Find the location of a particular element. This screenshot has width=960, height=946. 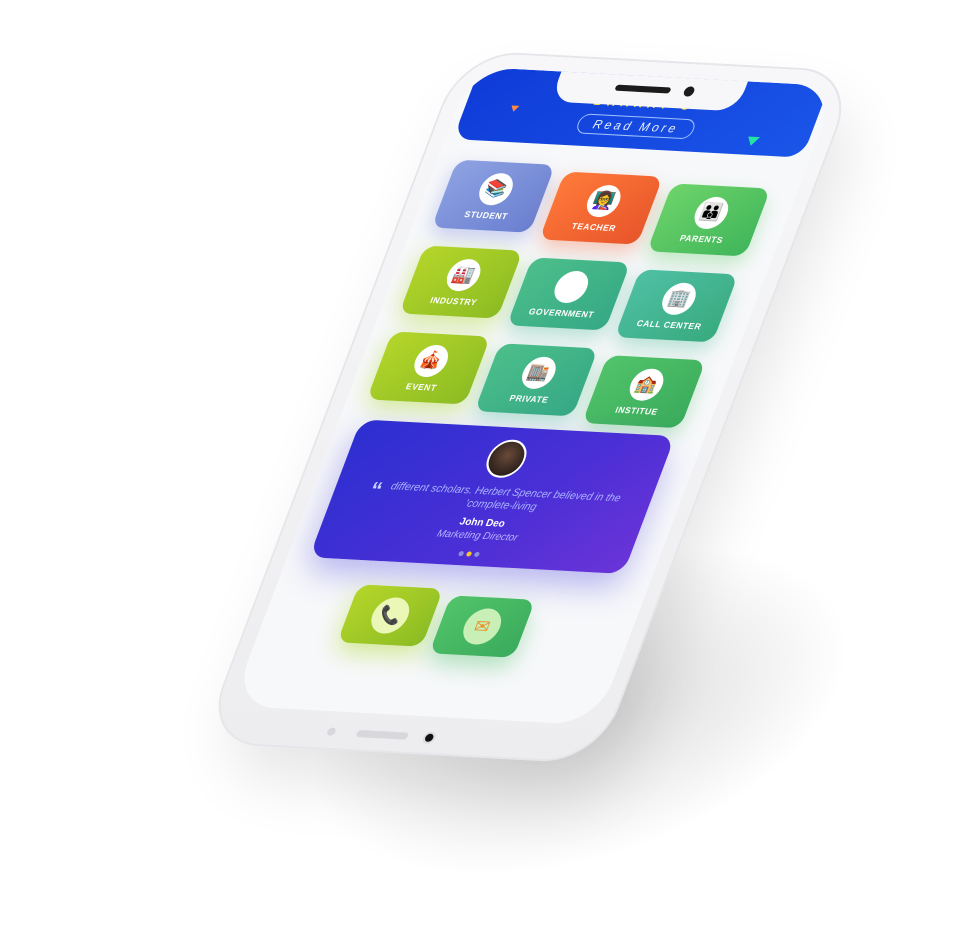

tile-industry: 🏭 INDUSTRY is located at coordinates (461, 282).